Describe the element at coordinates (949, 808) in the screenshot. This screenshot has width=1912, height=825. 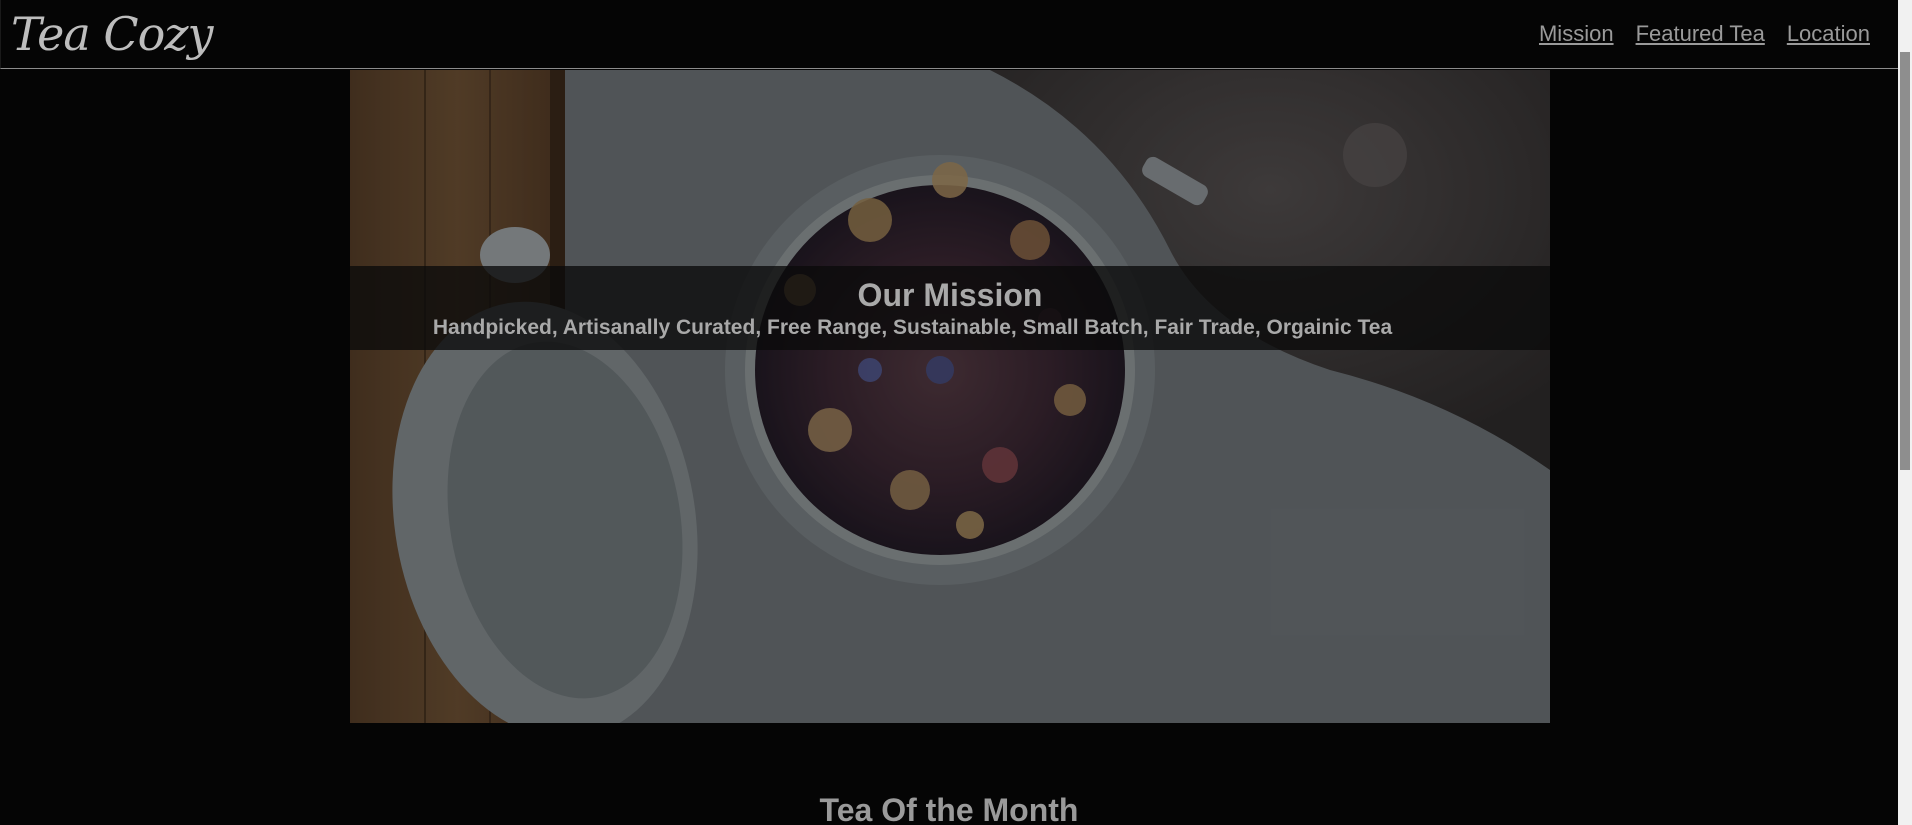
I see `tea-of-the-month-heading: Tea Of the Month` at that location.